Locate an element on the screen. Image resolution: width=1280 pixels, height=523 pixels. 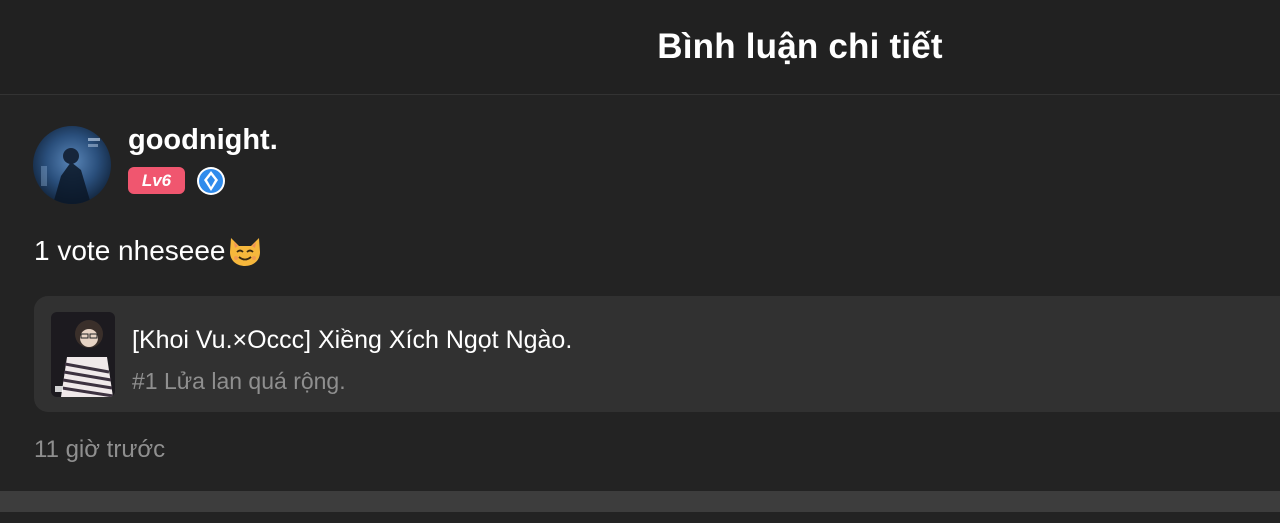
comment-body: 1 vote nheseee is located at coordinates (130, 250).